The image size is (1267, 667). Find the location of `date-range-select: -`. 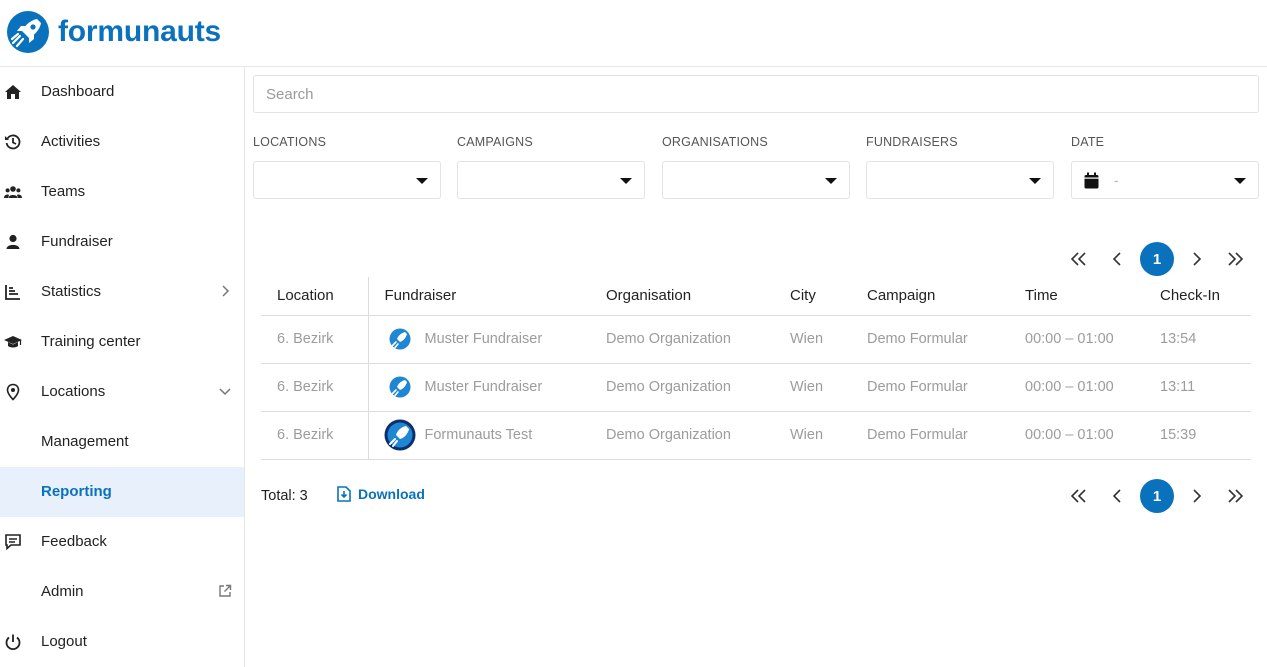

date-range-select: - is located at coordinates (1165, 180).